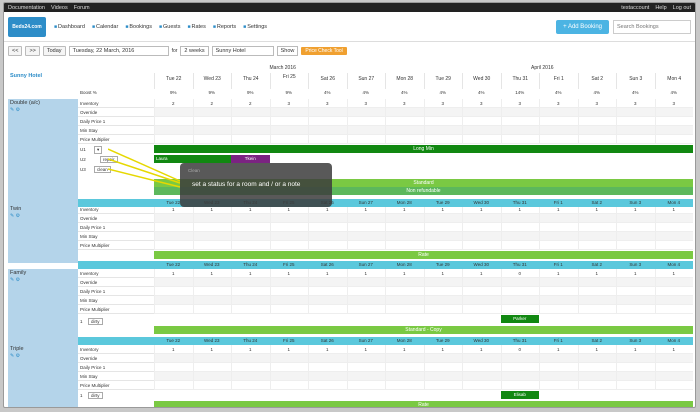 The height and width of the screenshot is (412, 700). What do you see at coordinates (98, 150) in the screenshot?
I see `unit-status-select: ▾` at bounding box center [98, 150].